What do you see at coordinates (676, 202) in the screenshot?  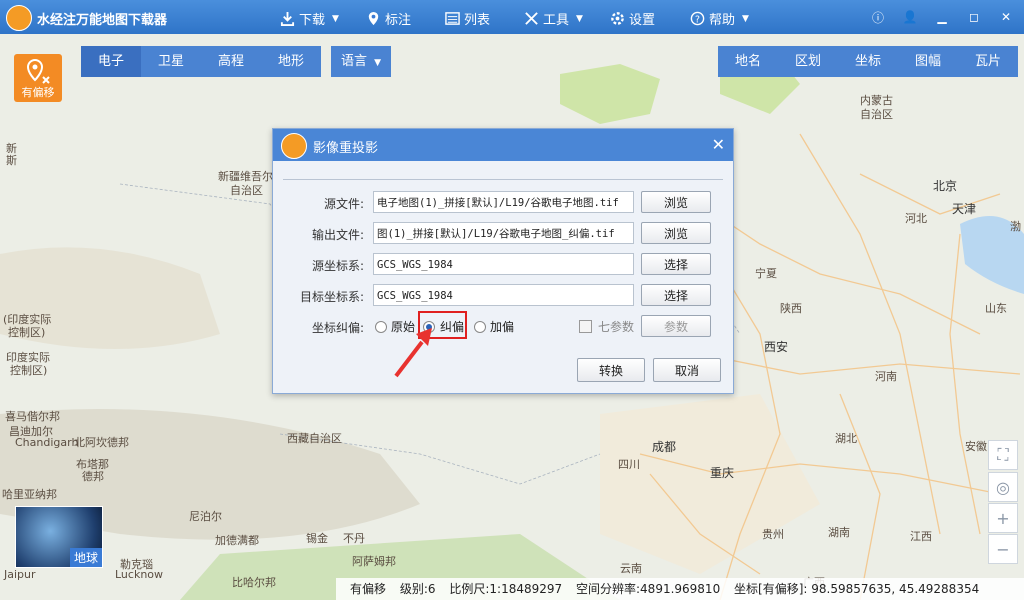 I see `source-browse-button: 浏览` at bounding box center [676, 202].